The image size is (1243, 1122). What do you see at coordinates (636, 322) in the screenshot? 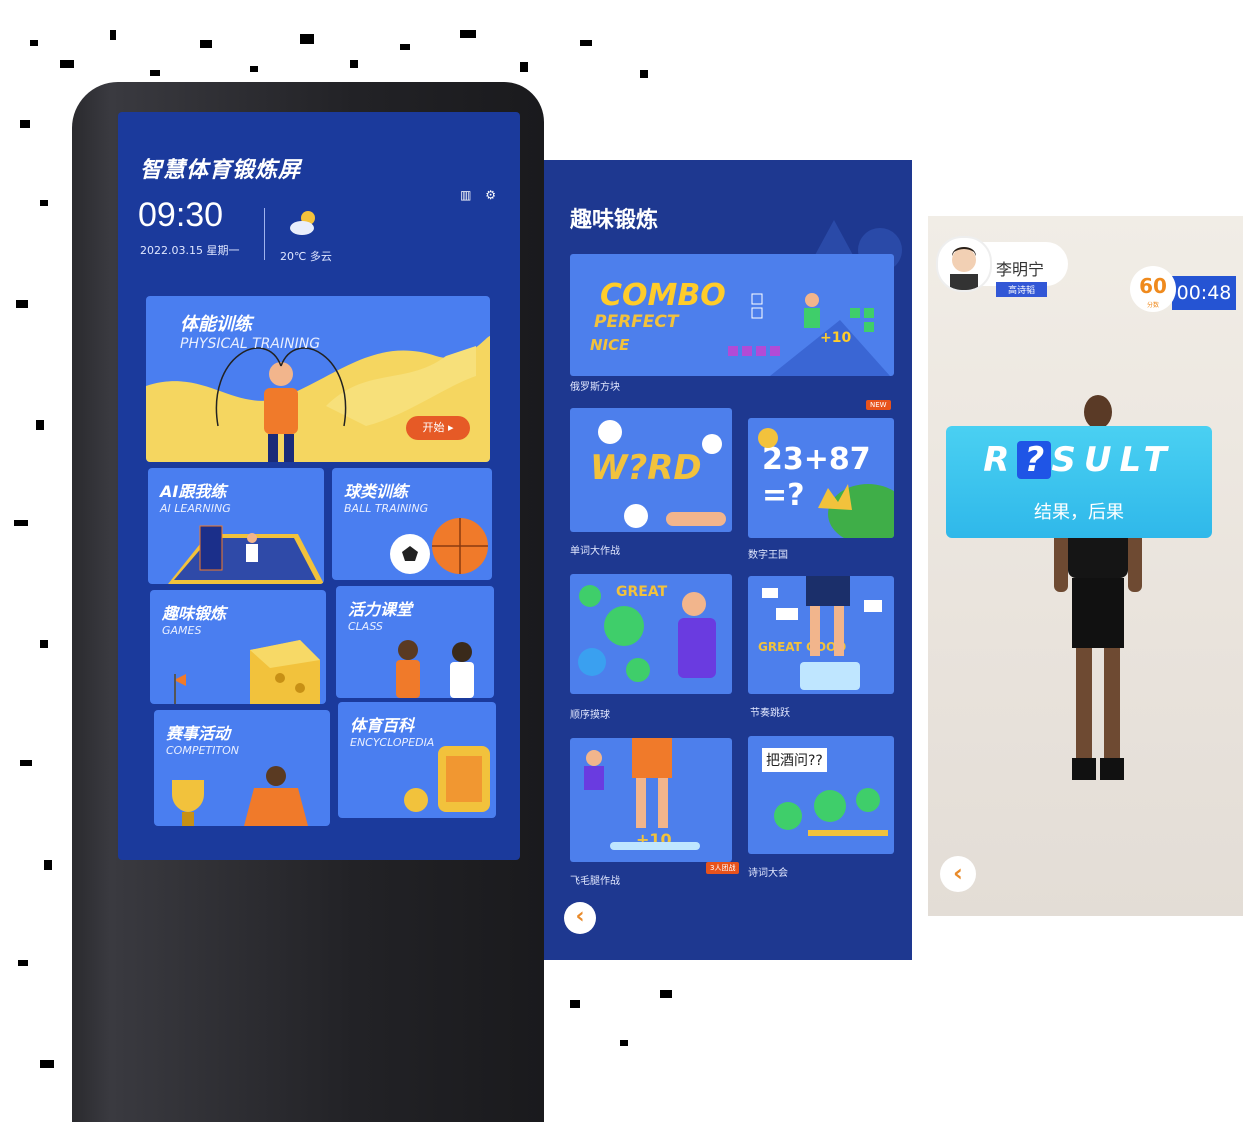
I see `perfect-text: PERFECT` at bounding box center [636, 322].